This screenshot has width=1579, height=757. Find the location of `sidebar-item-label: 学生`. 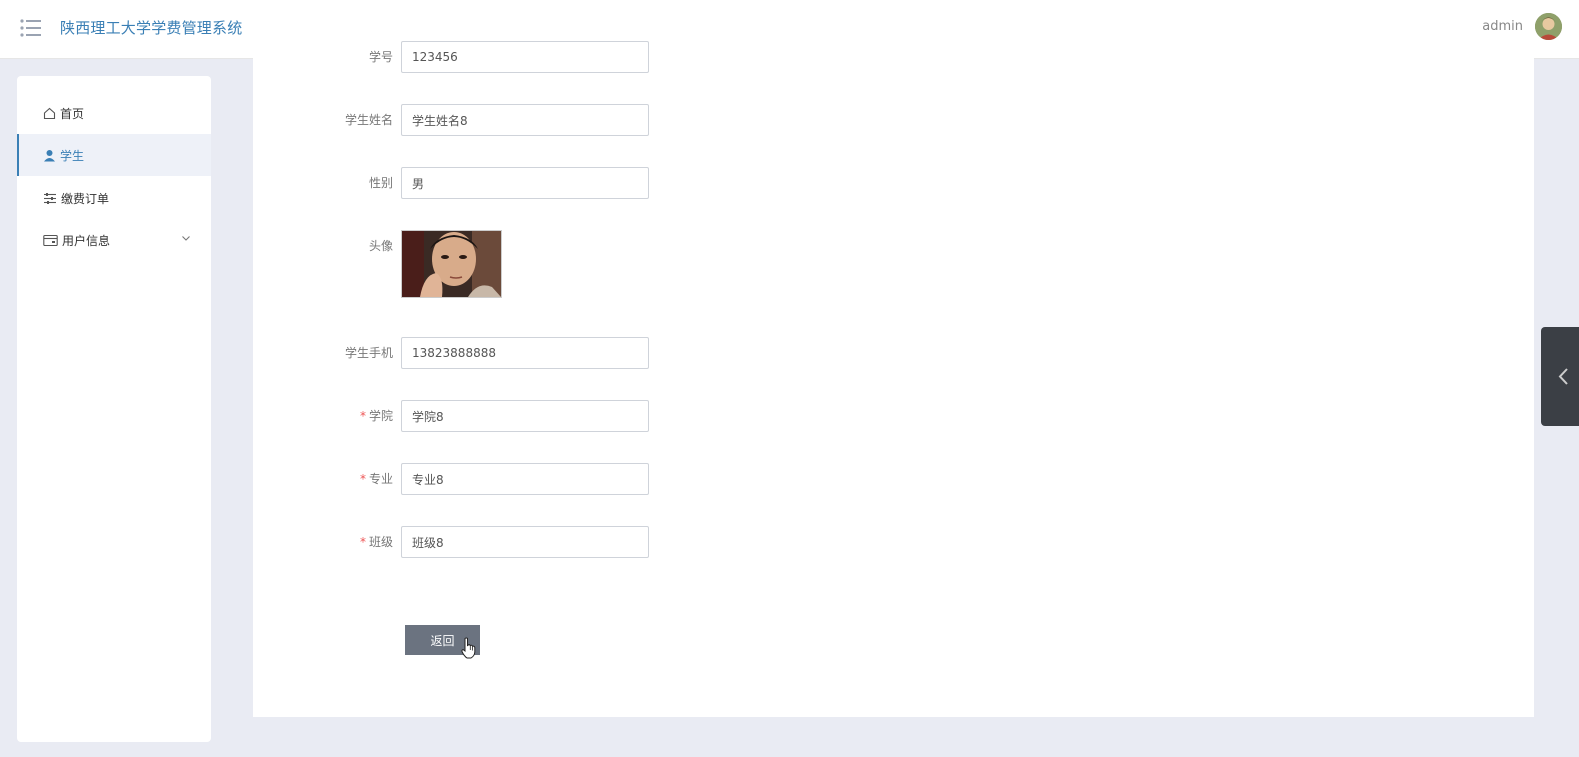

sidebar-item-label: 学生 is located at coordinates (72, 155).